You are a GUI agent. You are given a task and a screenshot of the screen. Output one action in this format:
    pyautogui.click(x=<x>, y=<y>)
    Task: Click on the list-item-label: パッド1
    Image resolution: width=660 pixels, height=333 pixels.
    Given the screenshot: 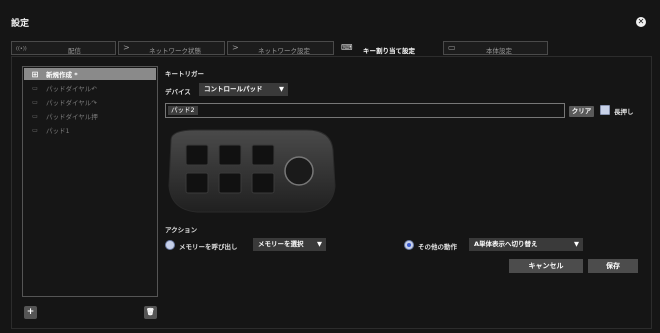 What is the action you would take?
    pyautogui.click(x=58, y=131)
    